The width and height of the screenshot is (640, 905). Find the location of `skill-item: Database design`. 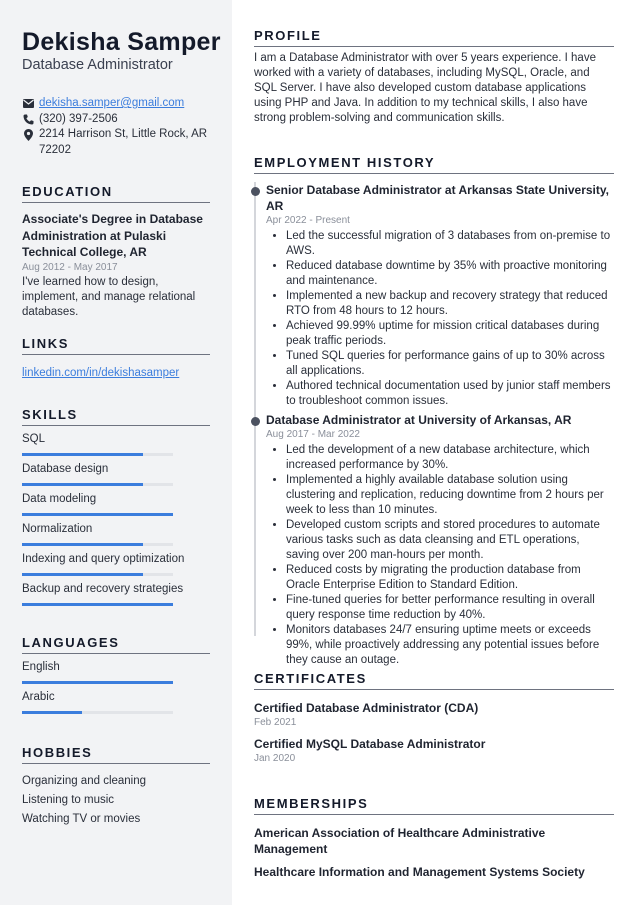

skill-item: Database design is located at coordinates (116, 471).